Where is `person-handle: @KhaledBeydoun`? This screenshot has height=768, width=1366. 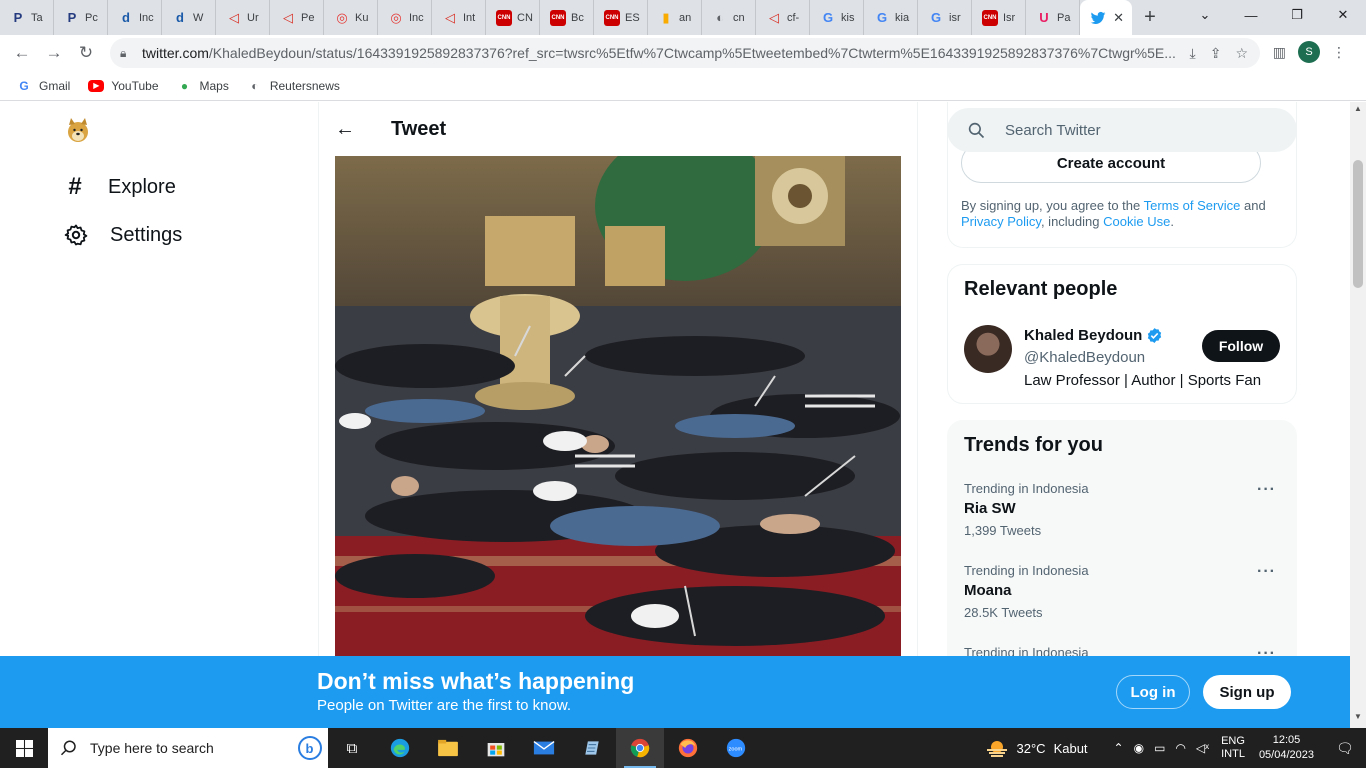 person-handle: @KhaledBeydoun is located at coordinates (1084, 357).